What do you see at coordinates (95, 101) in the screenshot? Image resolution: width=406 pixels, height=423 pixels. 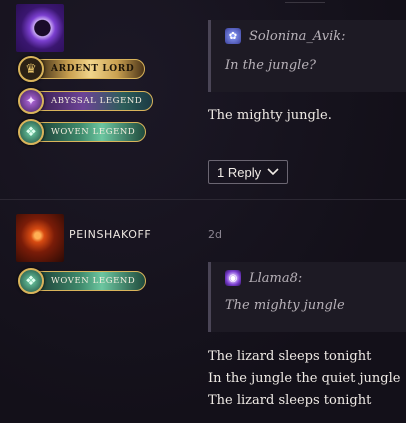 I see `badge-label: ABYSSAL LEGEND` at bounding box center [95, 101].